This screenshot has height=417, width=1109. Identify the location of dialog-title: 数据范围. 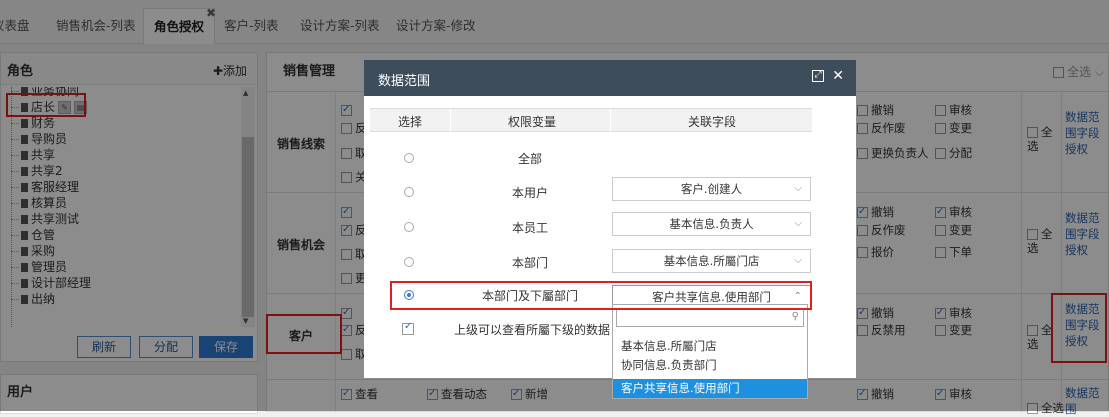
(404, 81).